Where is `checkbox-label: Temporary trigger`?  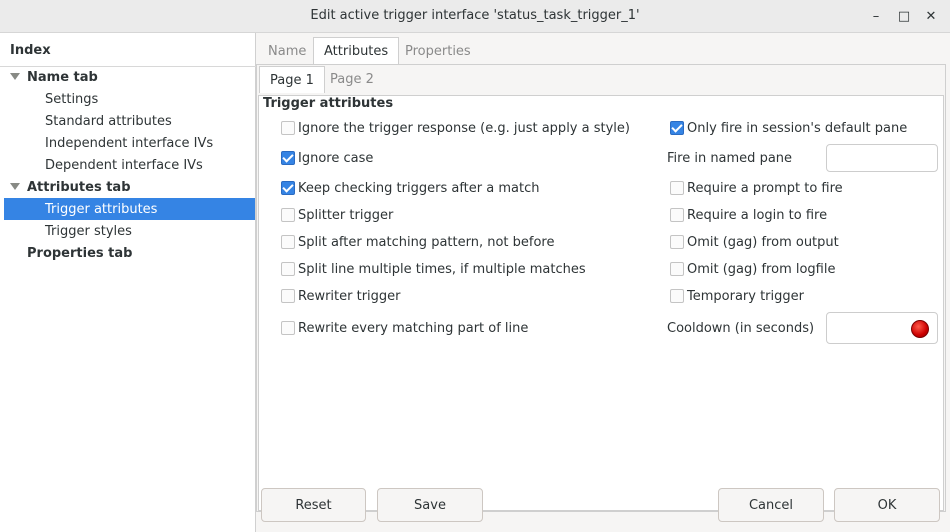
checkbox-label: Temporary trigger is located at coordinates (745, 296).